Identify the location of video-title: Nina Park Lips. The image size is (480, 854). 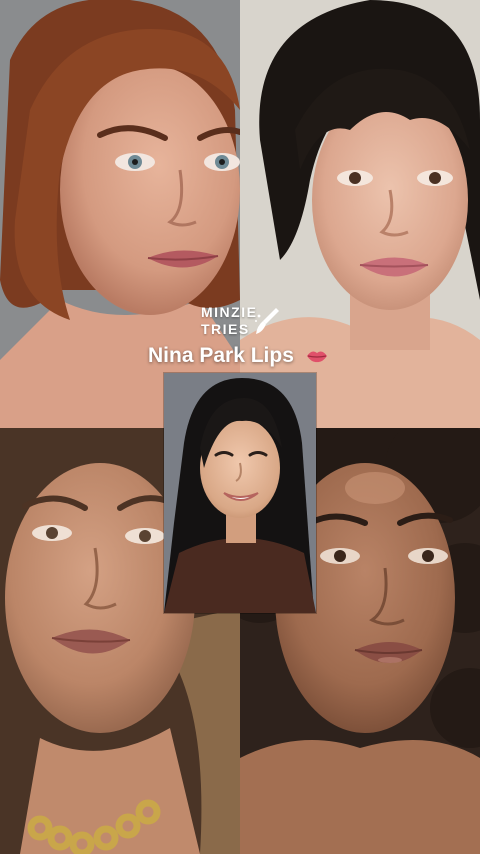
(238, 357).